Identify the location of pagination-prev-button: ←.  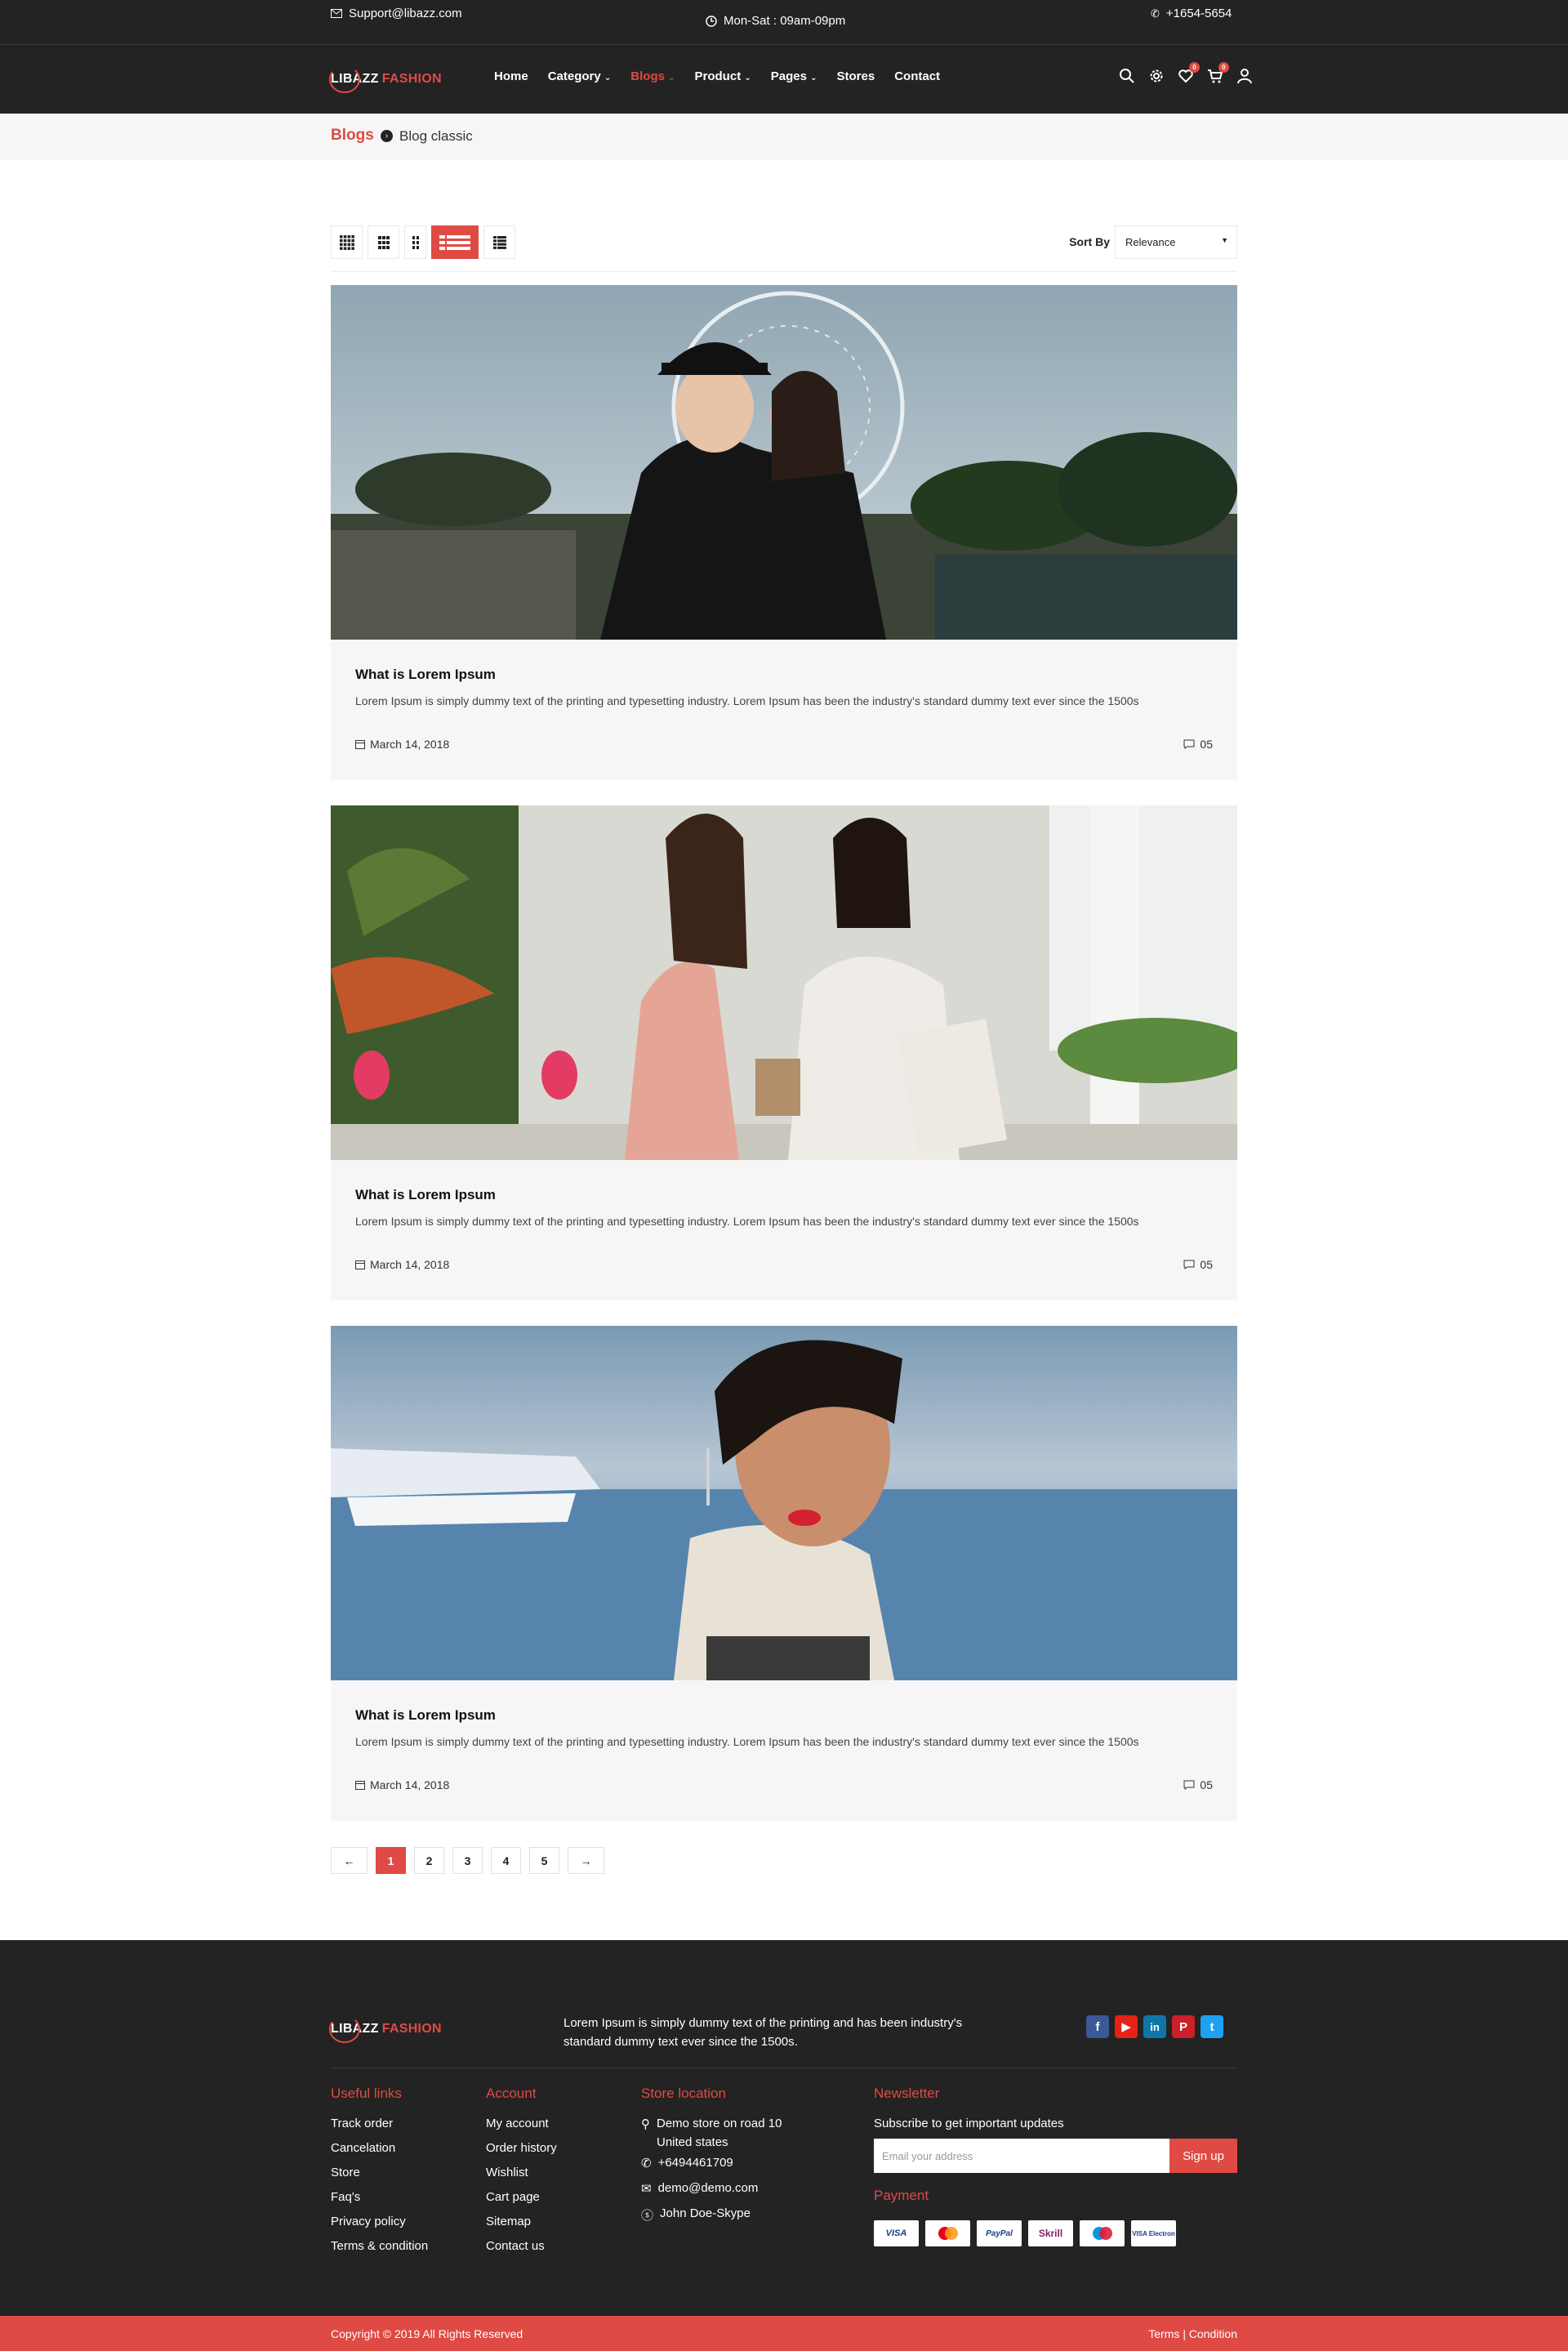
(349, 1860).